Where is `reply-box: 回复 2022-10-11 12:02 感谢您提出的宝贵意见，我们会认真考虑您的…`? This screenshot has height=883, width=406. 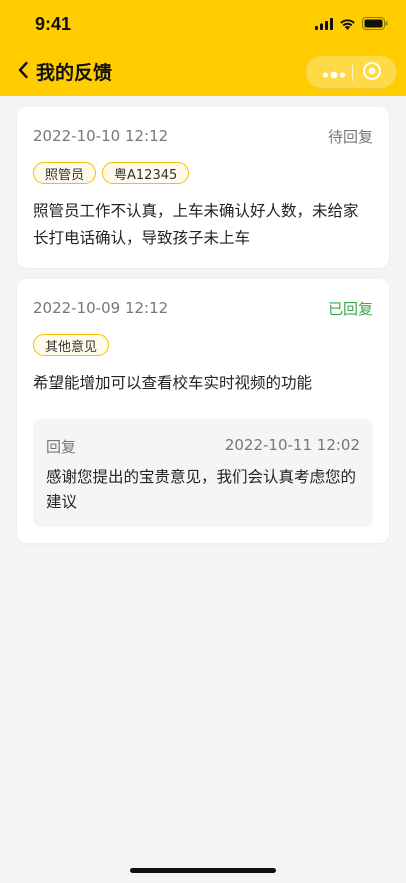 reply-box: 回复 2022-10-11 12:02 感谢您提出的宝贵意见，我们会认真考虑您的… is located at coordinates (203, 473).